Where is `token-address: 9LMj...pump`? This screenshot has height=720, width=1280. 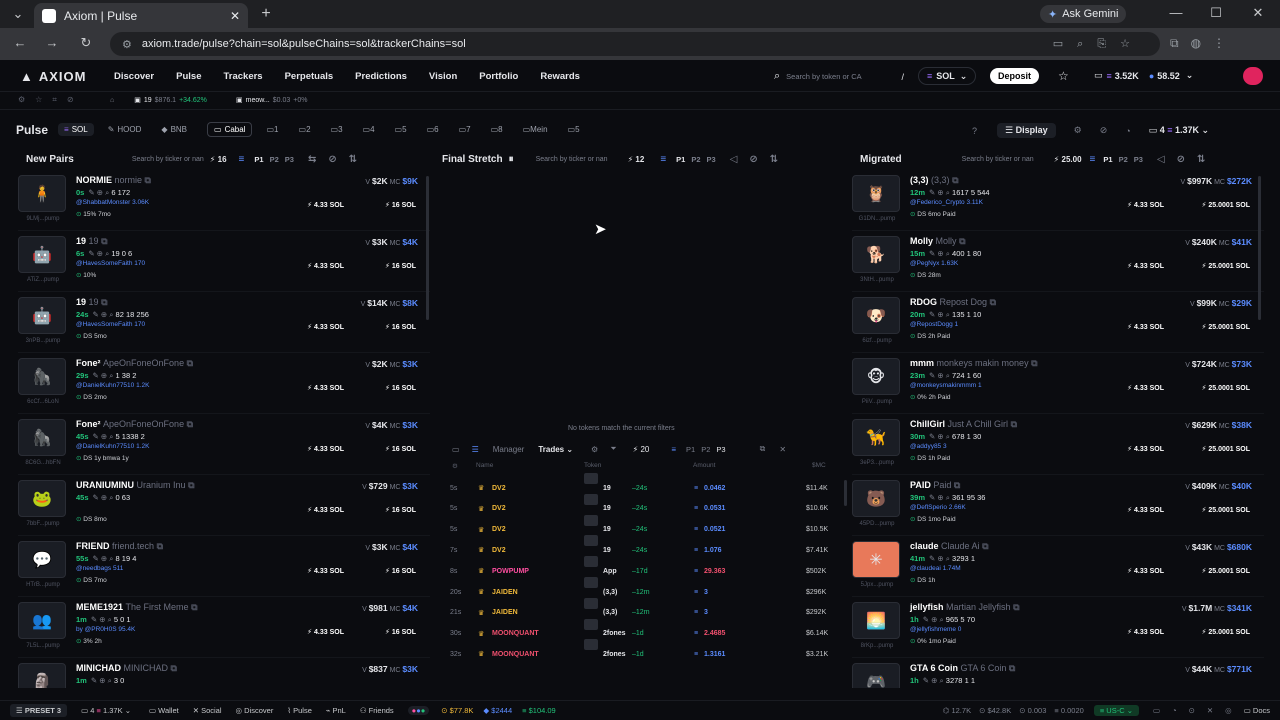 token-address: 9LMj...pump is located at coordinates (43, 219).